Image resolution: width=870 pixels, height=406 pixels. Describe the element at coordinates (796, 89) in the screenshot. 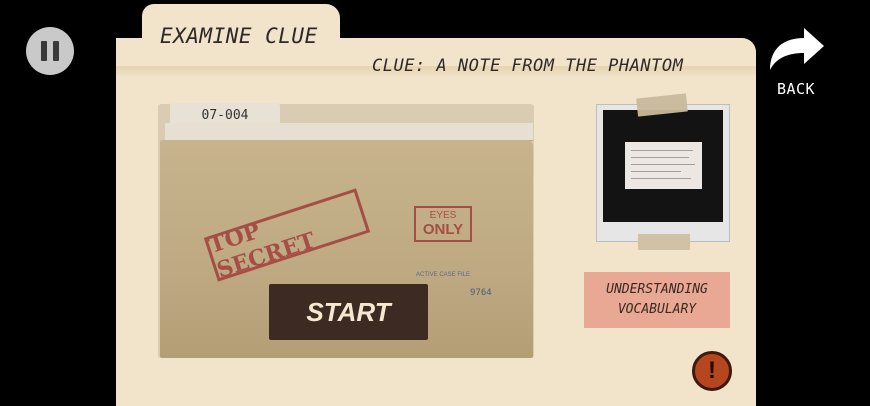

I see `back-label: BACK` at that location.